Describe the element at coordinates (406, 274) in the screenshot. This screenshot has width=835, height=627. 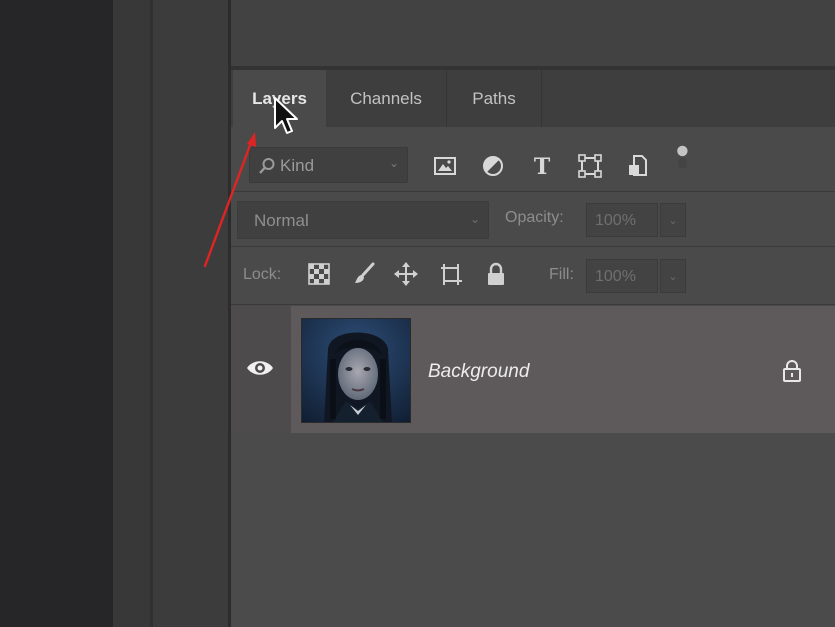
I see `lock-position-icon` at that location.